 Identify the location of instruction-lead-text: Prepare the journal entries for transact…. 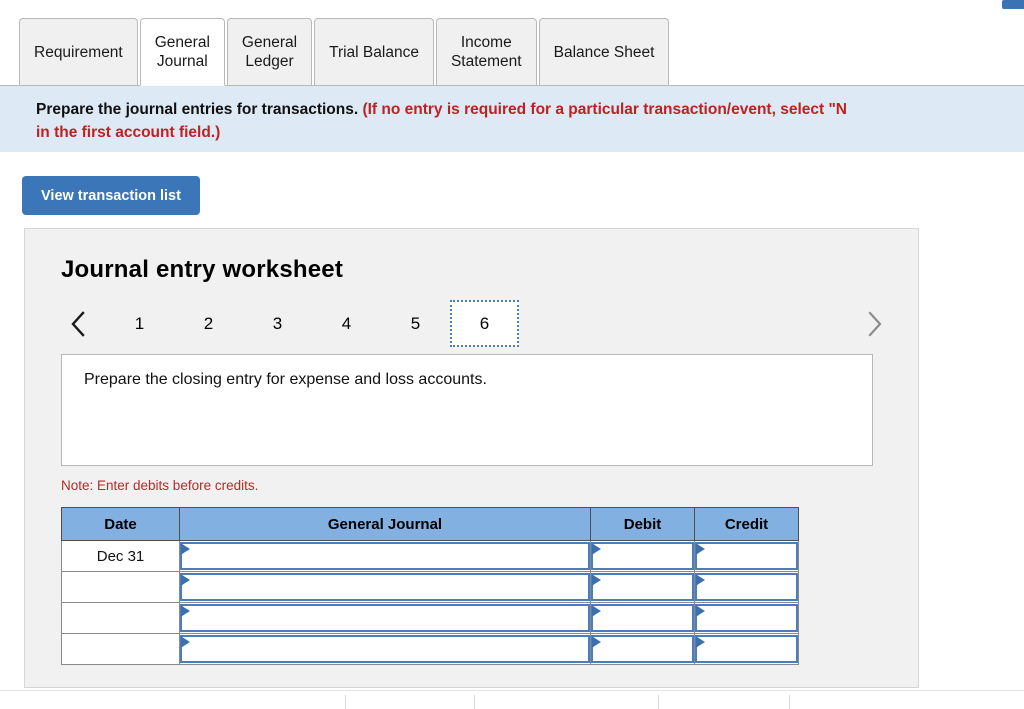
(197, 109).